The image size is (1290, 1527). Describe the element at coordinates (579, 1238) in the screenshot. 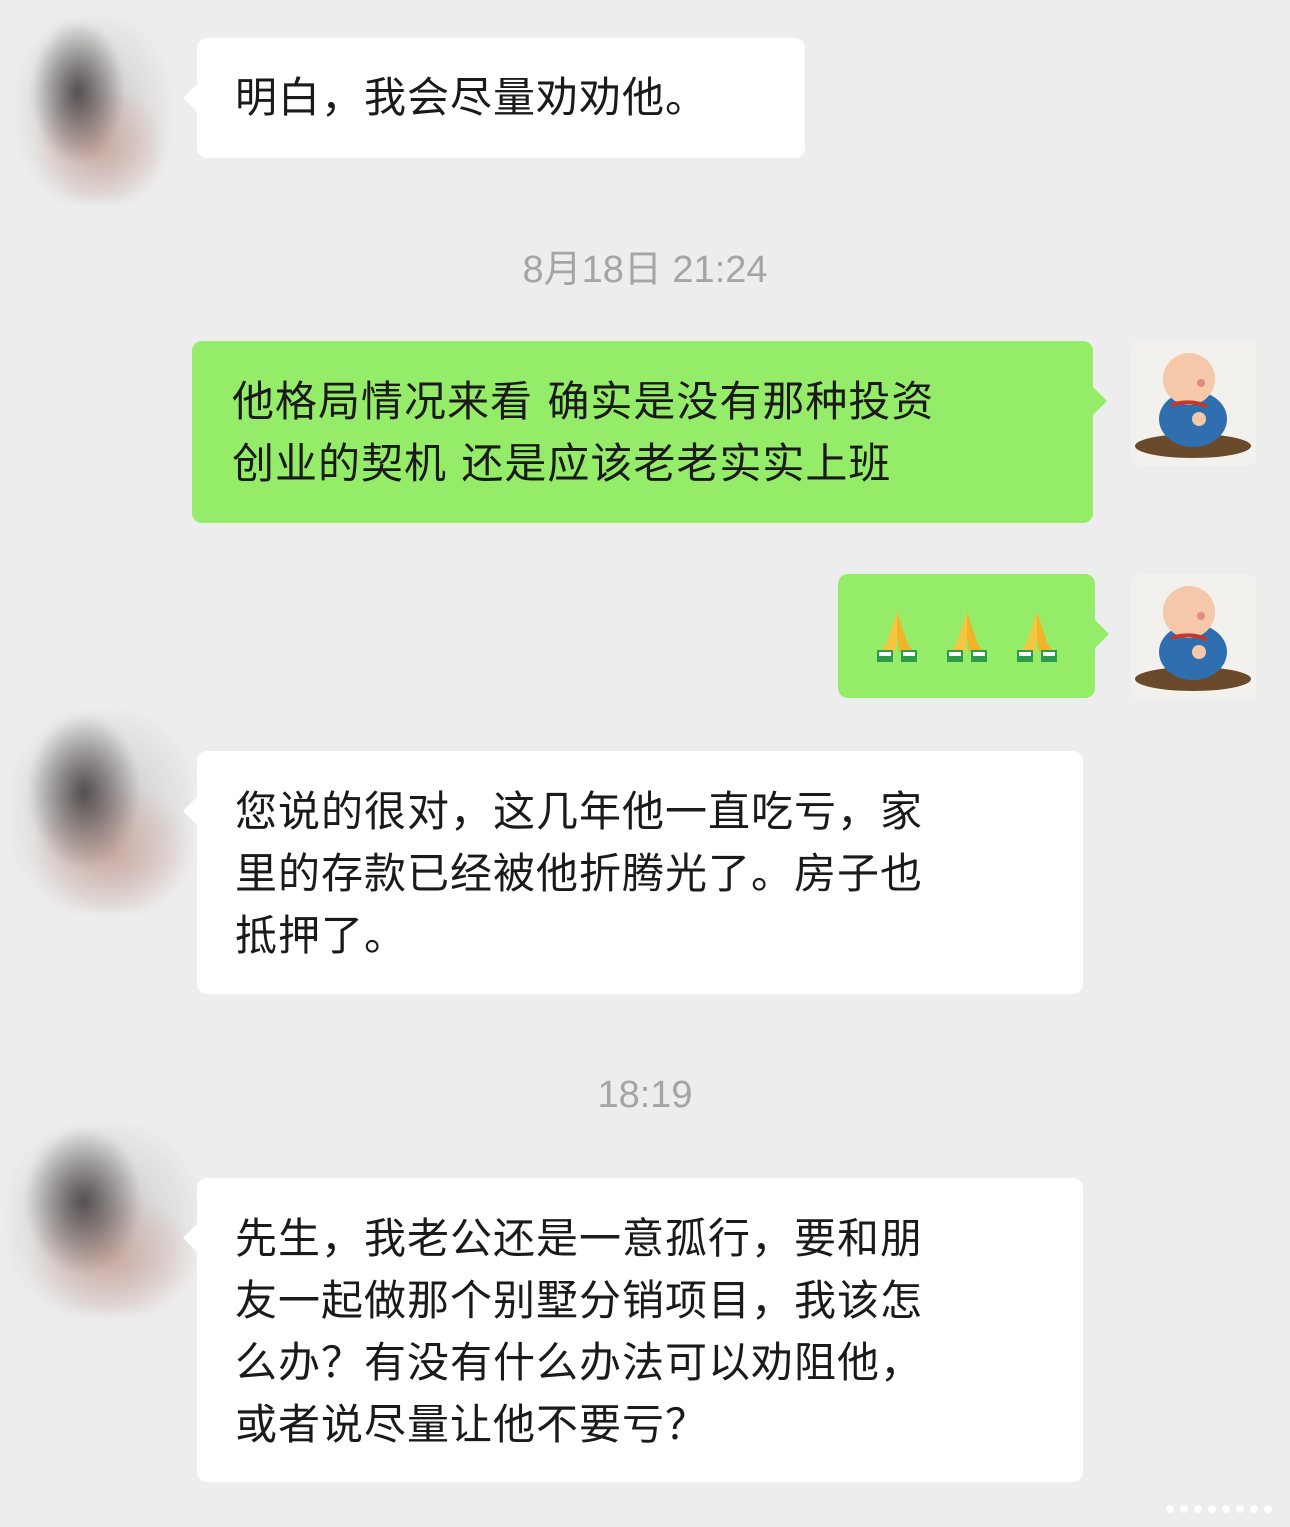

I see `message-text-line: 先生，我老公还是一意孤行，要和朋` at that location.